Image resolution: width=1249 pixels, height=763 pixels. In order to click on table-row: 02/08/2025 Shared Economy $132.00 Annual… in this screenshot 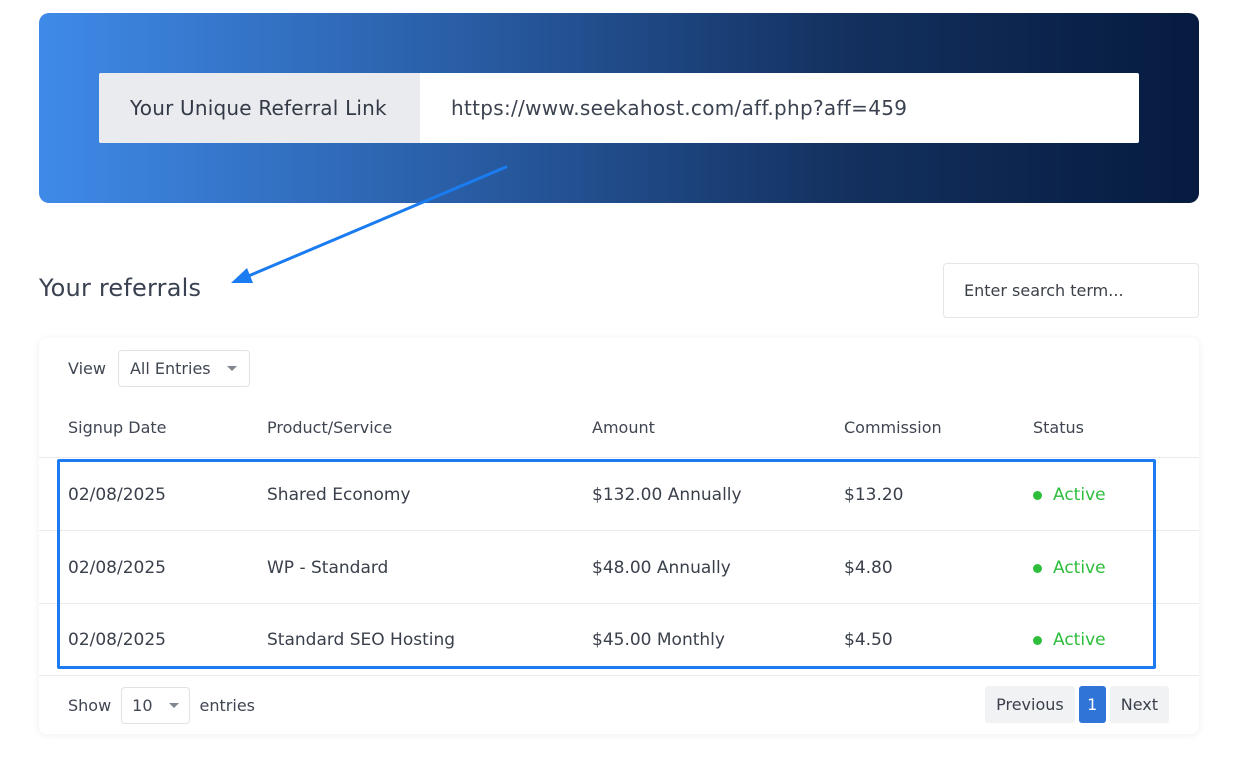, I will do `click(619, 495)`.